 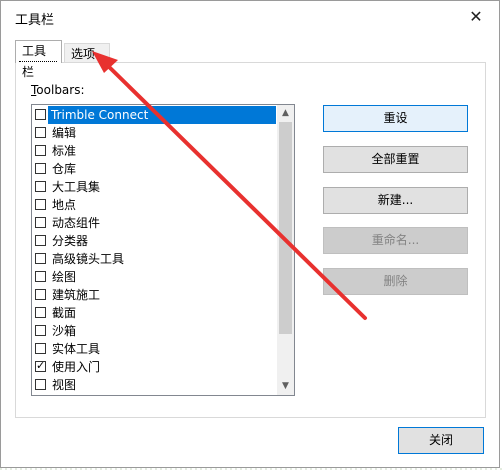 What do you see at coordinates (154, 169) in the screenshot?
I see `list-item: 仓库` at bounding box center [154, 169].